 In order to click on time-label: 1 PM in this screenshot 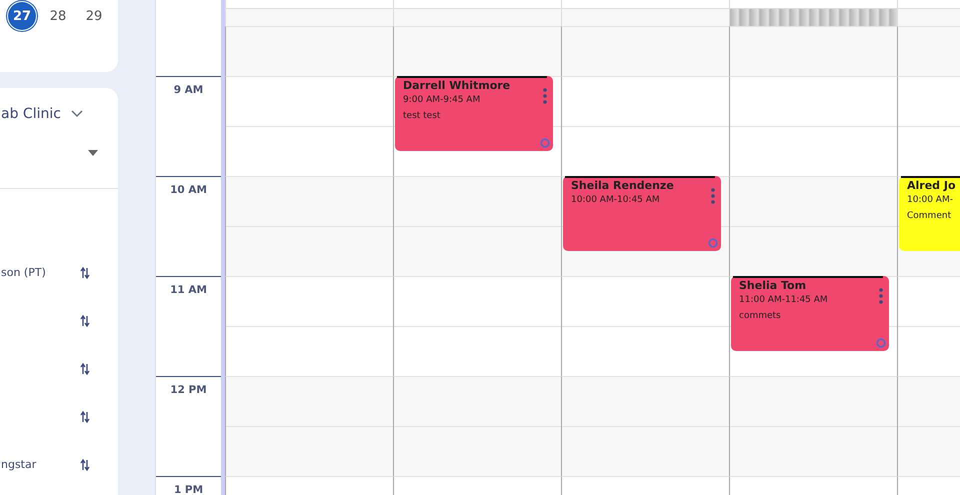, I will do `click(189, 489)`.